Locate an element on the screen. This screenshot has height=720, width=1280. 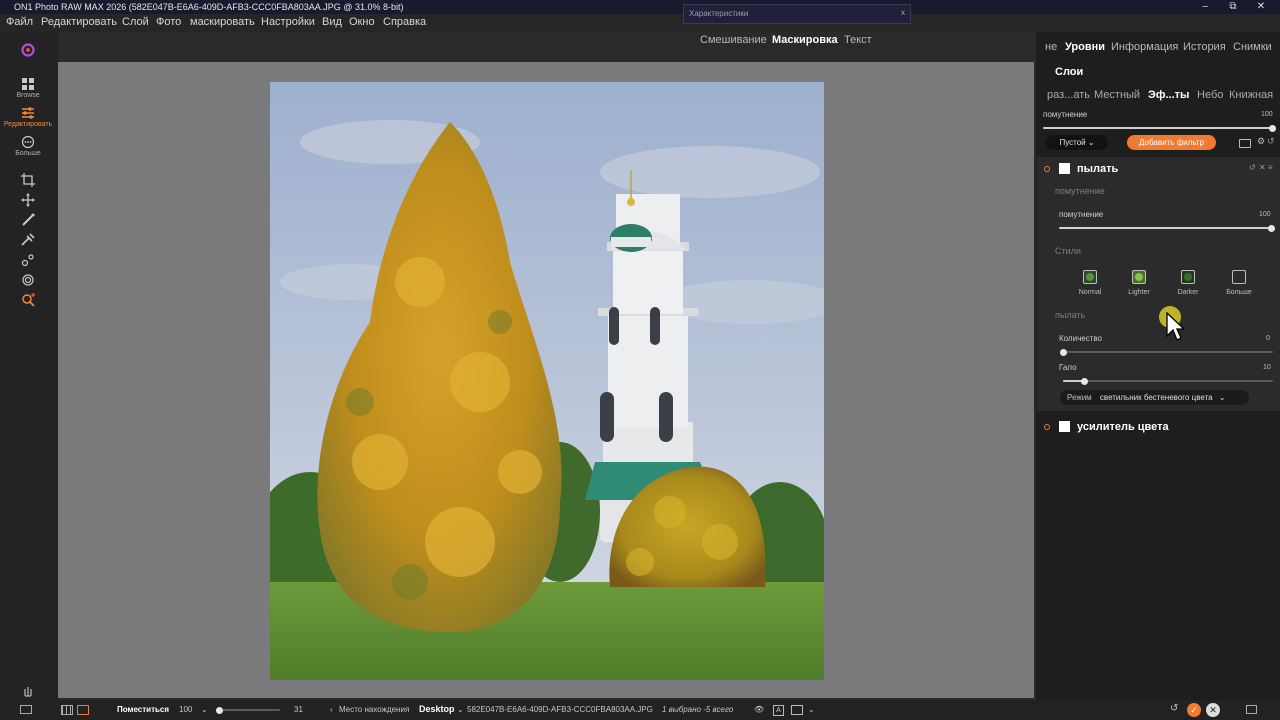
app-logo-icon is located at coordinates (28, 50).